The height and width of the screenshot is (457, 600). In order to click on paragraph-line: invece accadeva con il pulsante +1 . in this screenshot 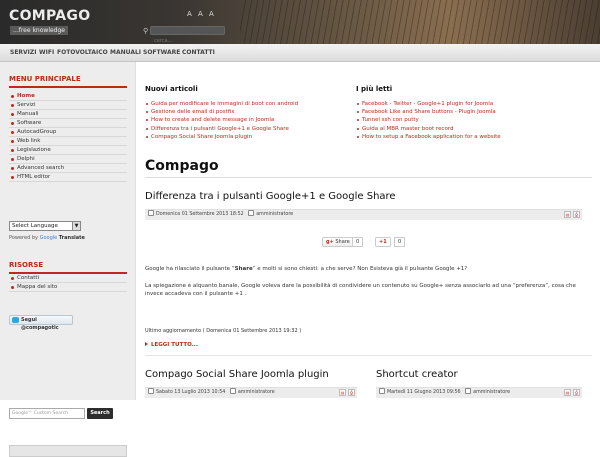, I will do `click(196, 294)`.